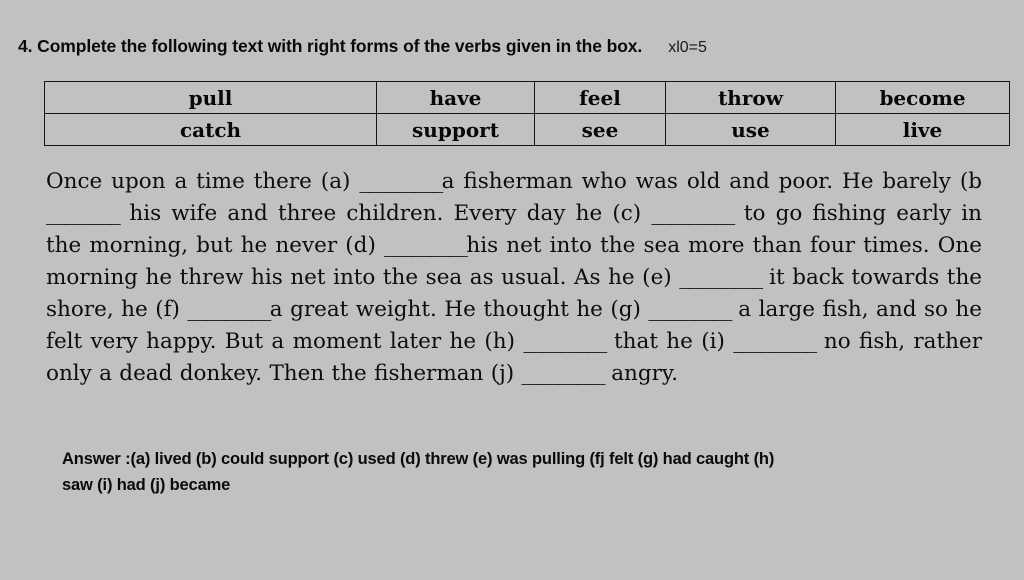 This screenshot has height=580, width=1024. I want to click on word-cell-catch: catch, so click(210, 129).